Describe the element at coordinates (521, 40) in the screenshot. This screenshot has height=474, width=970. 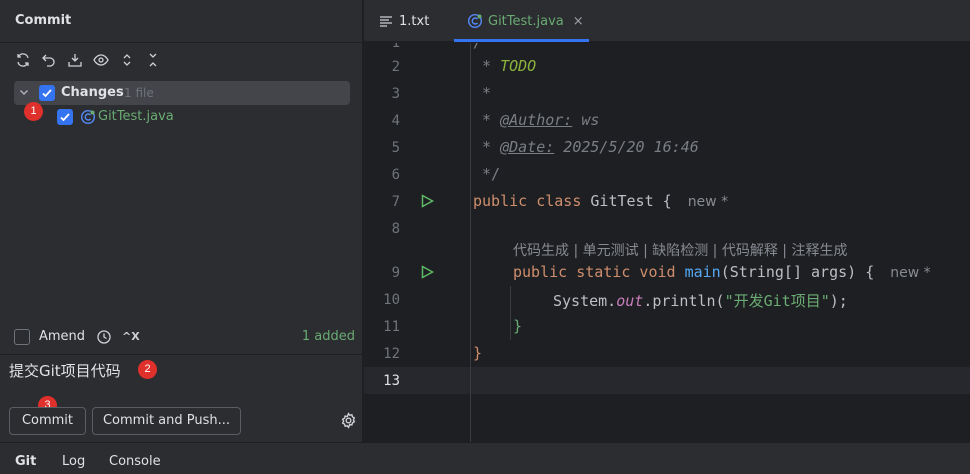
I see `active-tab-indicator` at that location.